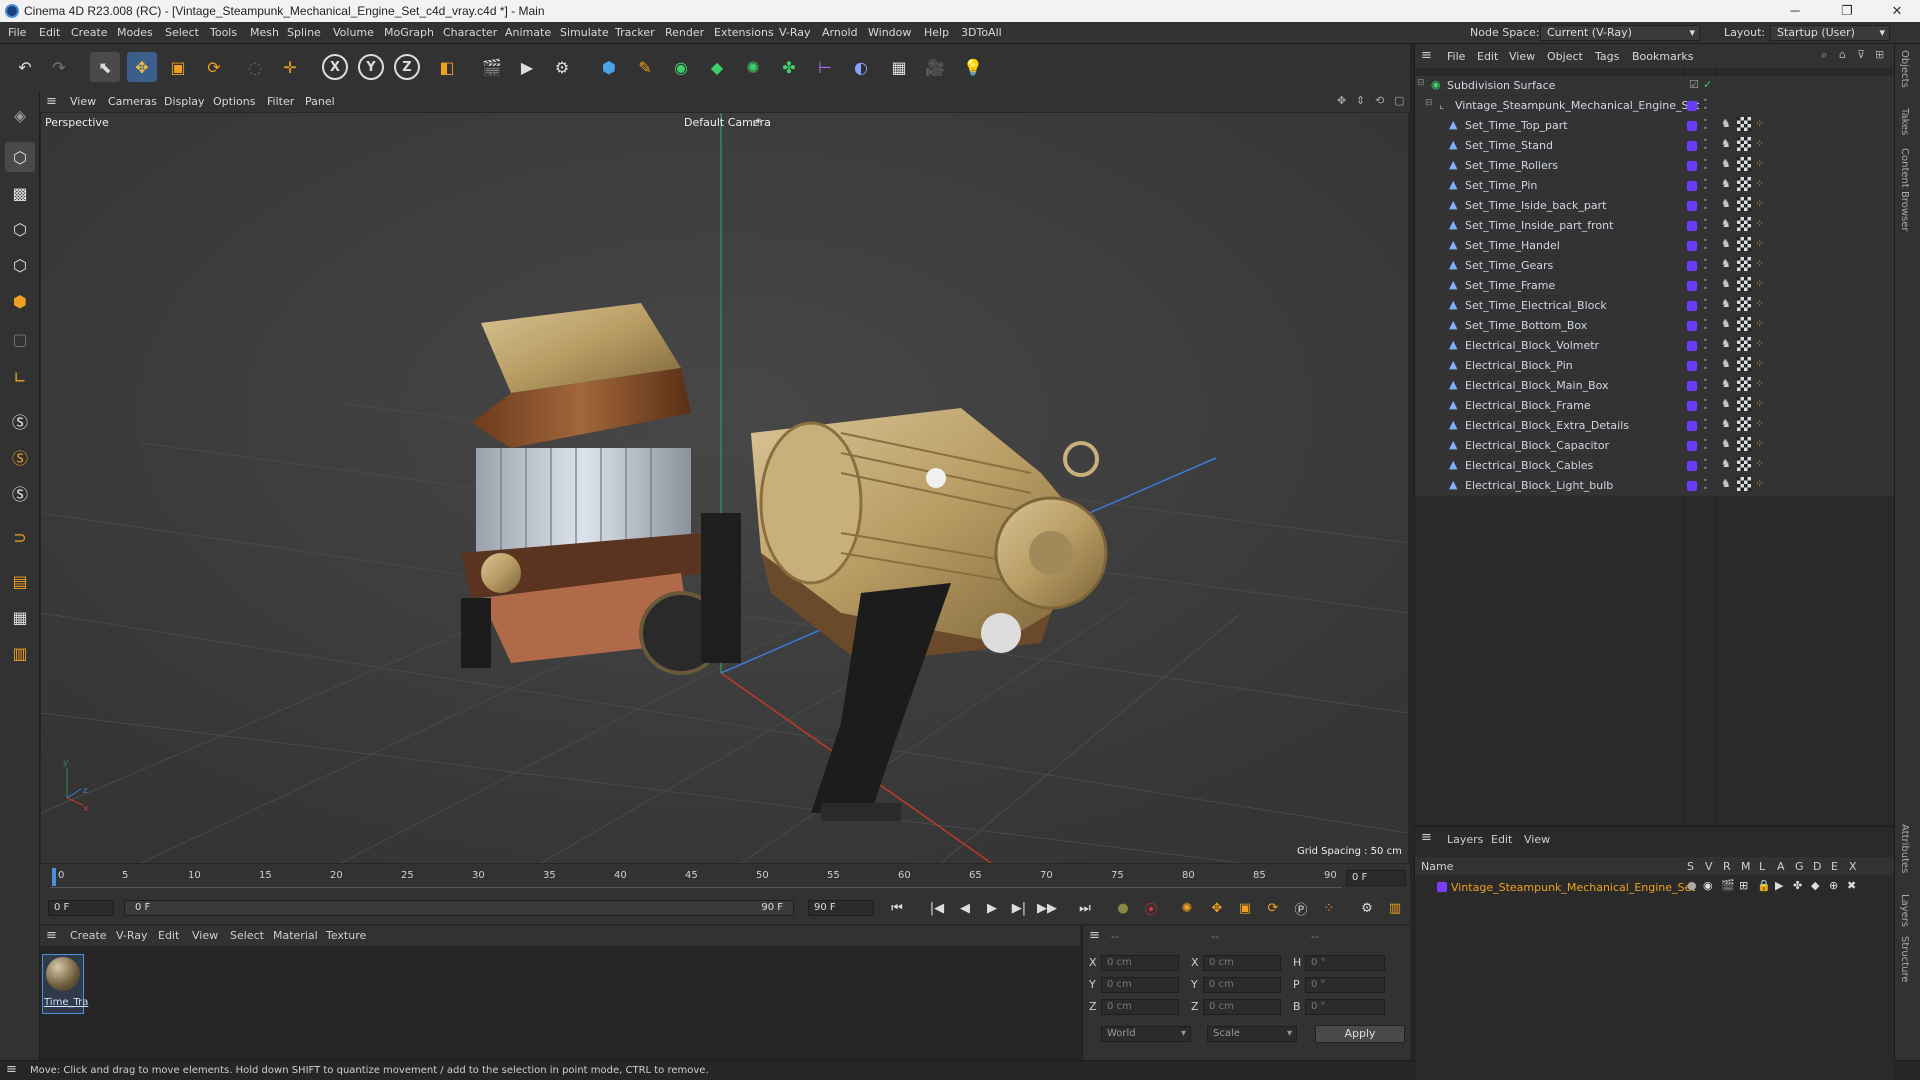 The height and width of the screenshot is (1080, 1920). What do you see at coordinates (255, 67) in the screenshot?
I see `live-selection-icon: ◌` at bounding box center [255, 67].